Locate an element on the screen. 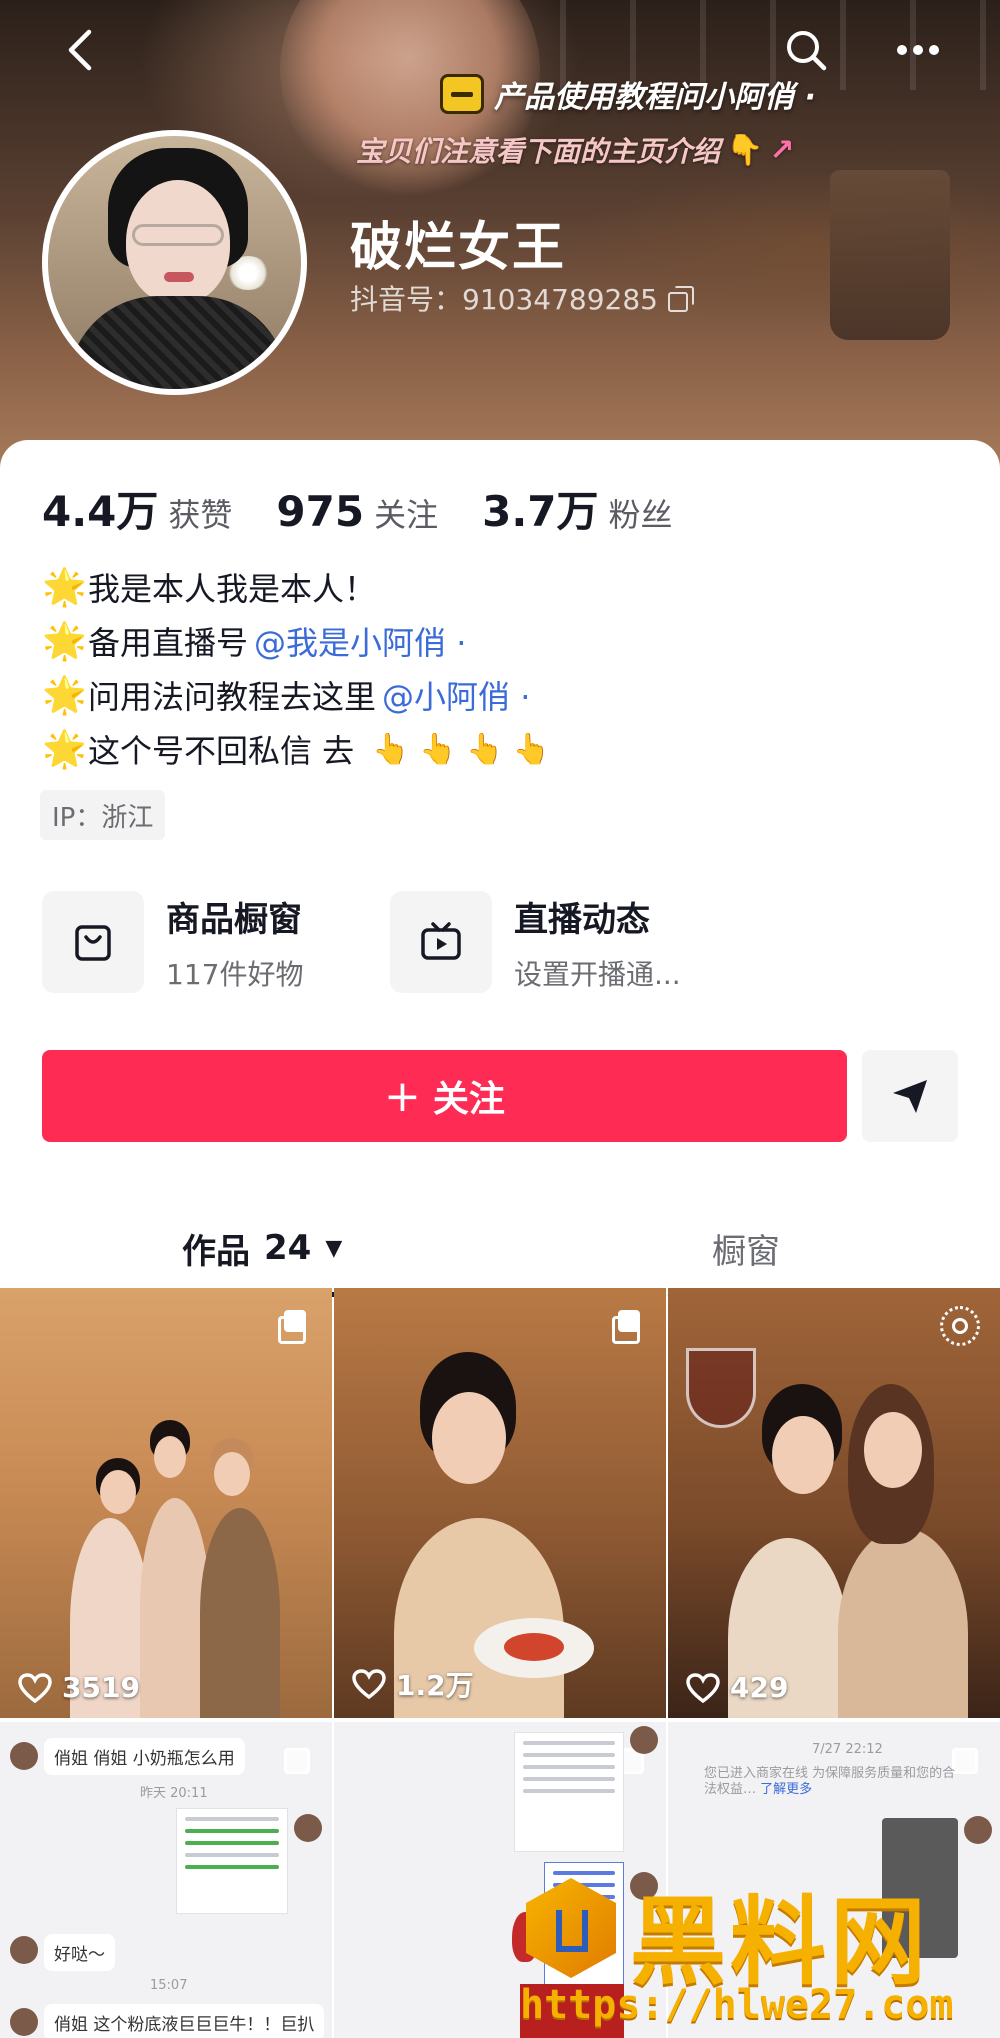  bio-mention-link: @我是小阿俏 · is located at coordinates (360, 641).